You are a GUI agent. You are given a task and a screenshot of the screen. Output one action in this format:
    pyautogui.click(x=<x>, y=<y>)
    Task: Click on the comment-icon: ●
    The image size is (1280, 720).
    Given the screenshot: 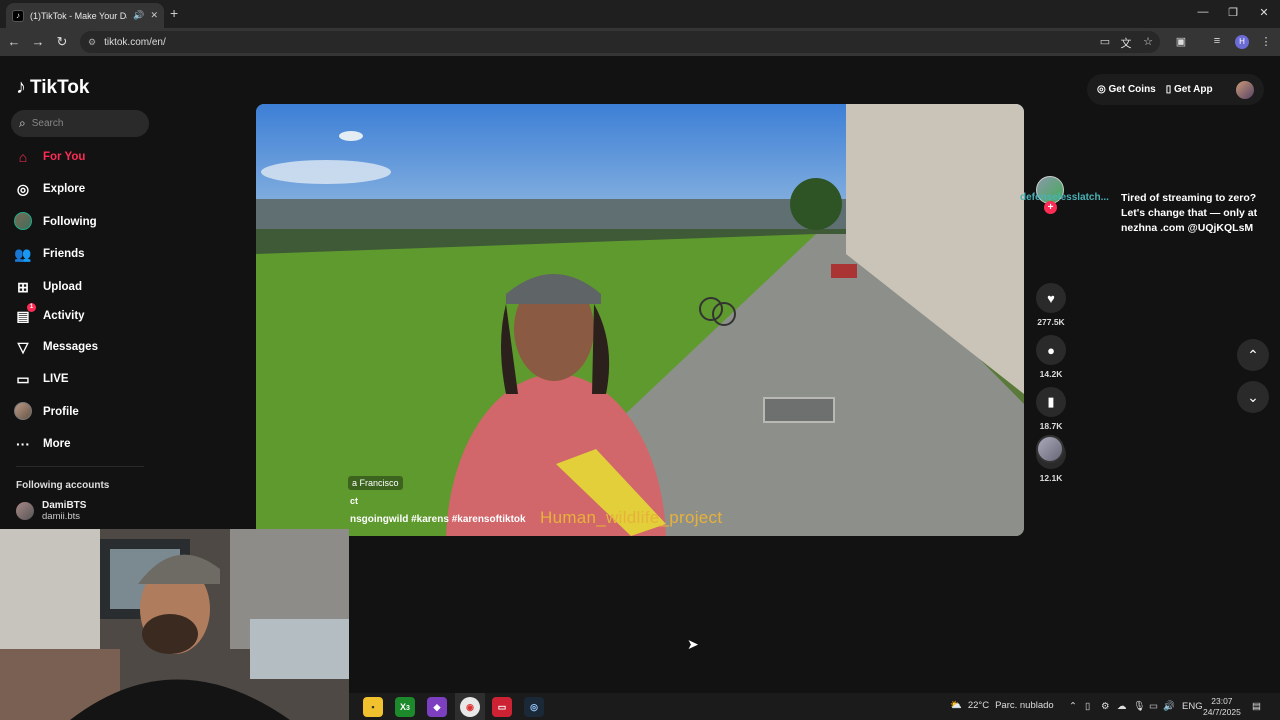 What is the action you would take?
    pyautogui.click(x=1051, y=350)
    